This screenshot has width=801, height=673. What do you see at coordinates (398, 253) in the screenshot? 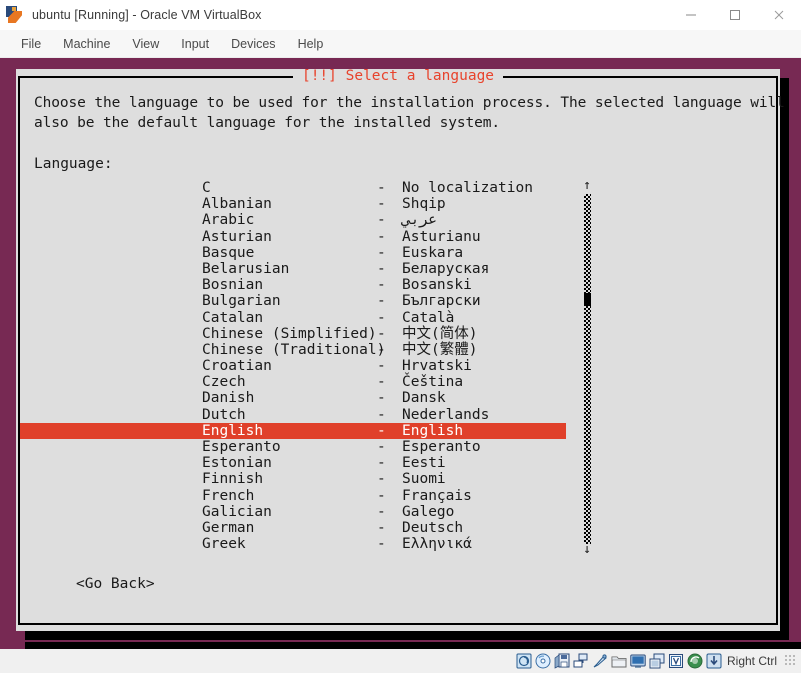
I see `language-row: Basque - Euskara` at bounding box center [398, 253].